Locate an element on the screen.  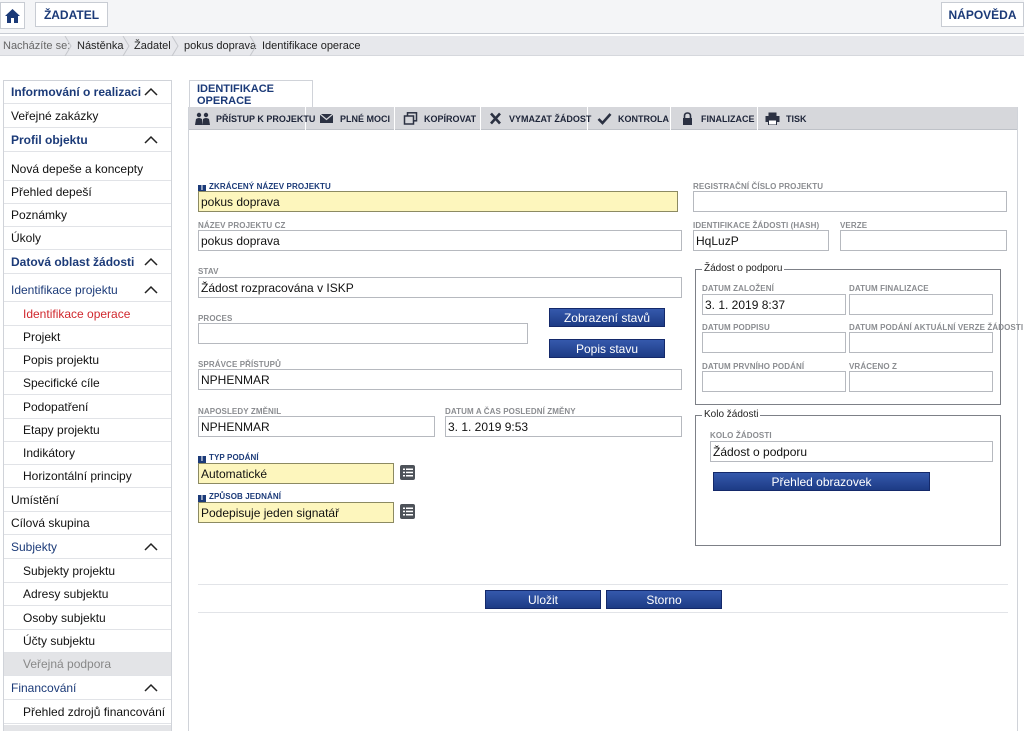
typ-podani-input: Automatické is located at coordinates (296, 473).